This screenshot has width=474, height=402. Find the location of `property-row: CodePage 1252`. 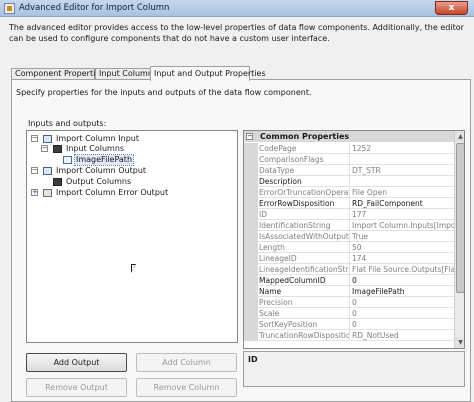

property-row: CodePage 1252 is located at coordinates (349, 148).